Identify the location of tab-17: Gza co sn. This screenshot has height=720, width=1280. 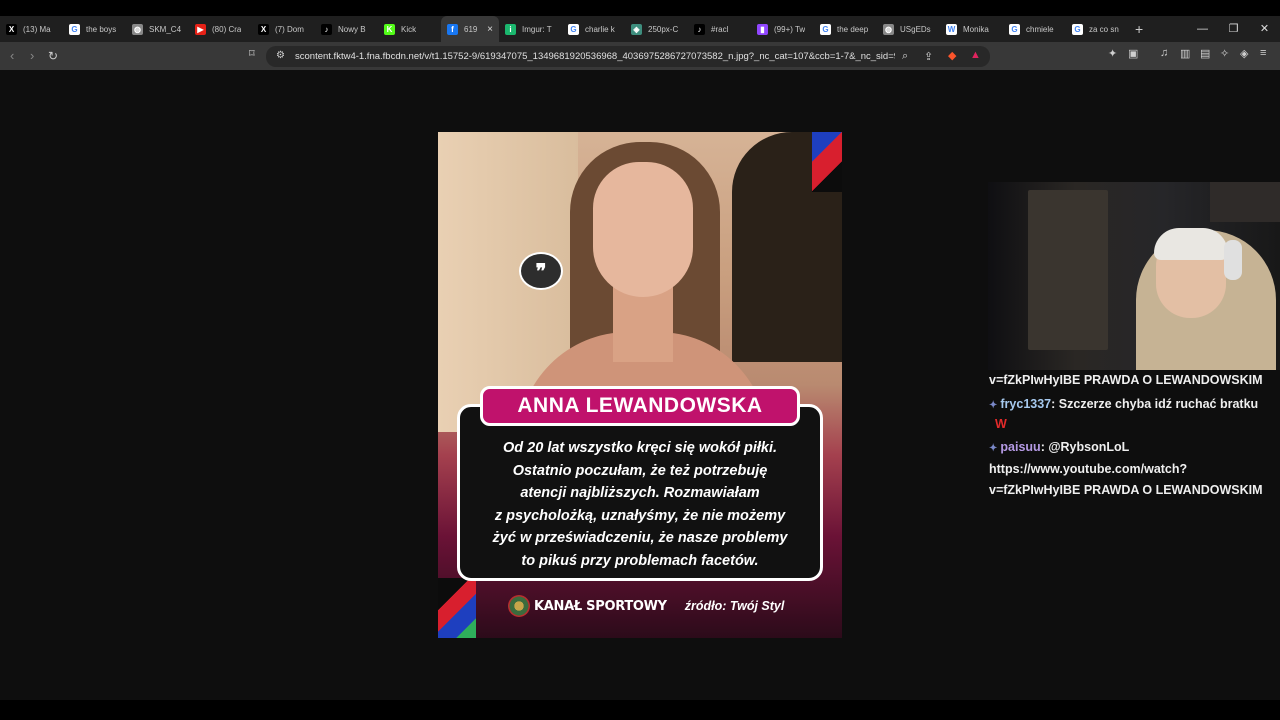
(1097, 29).